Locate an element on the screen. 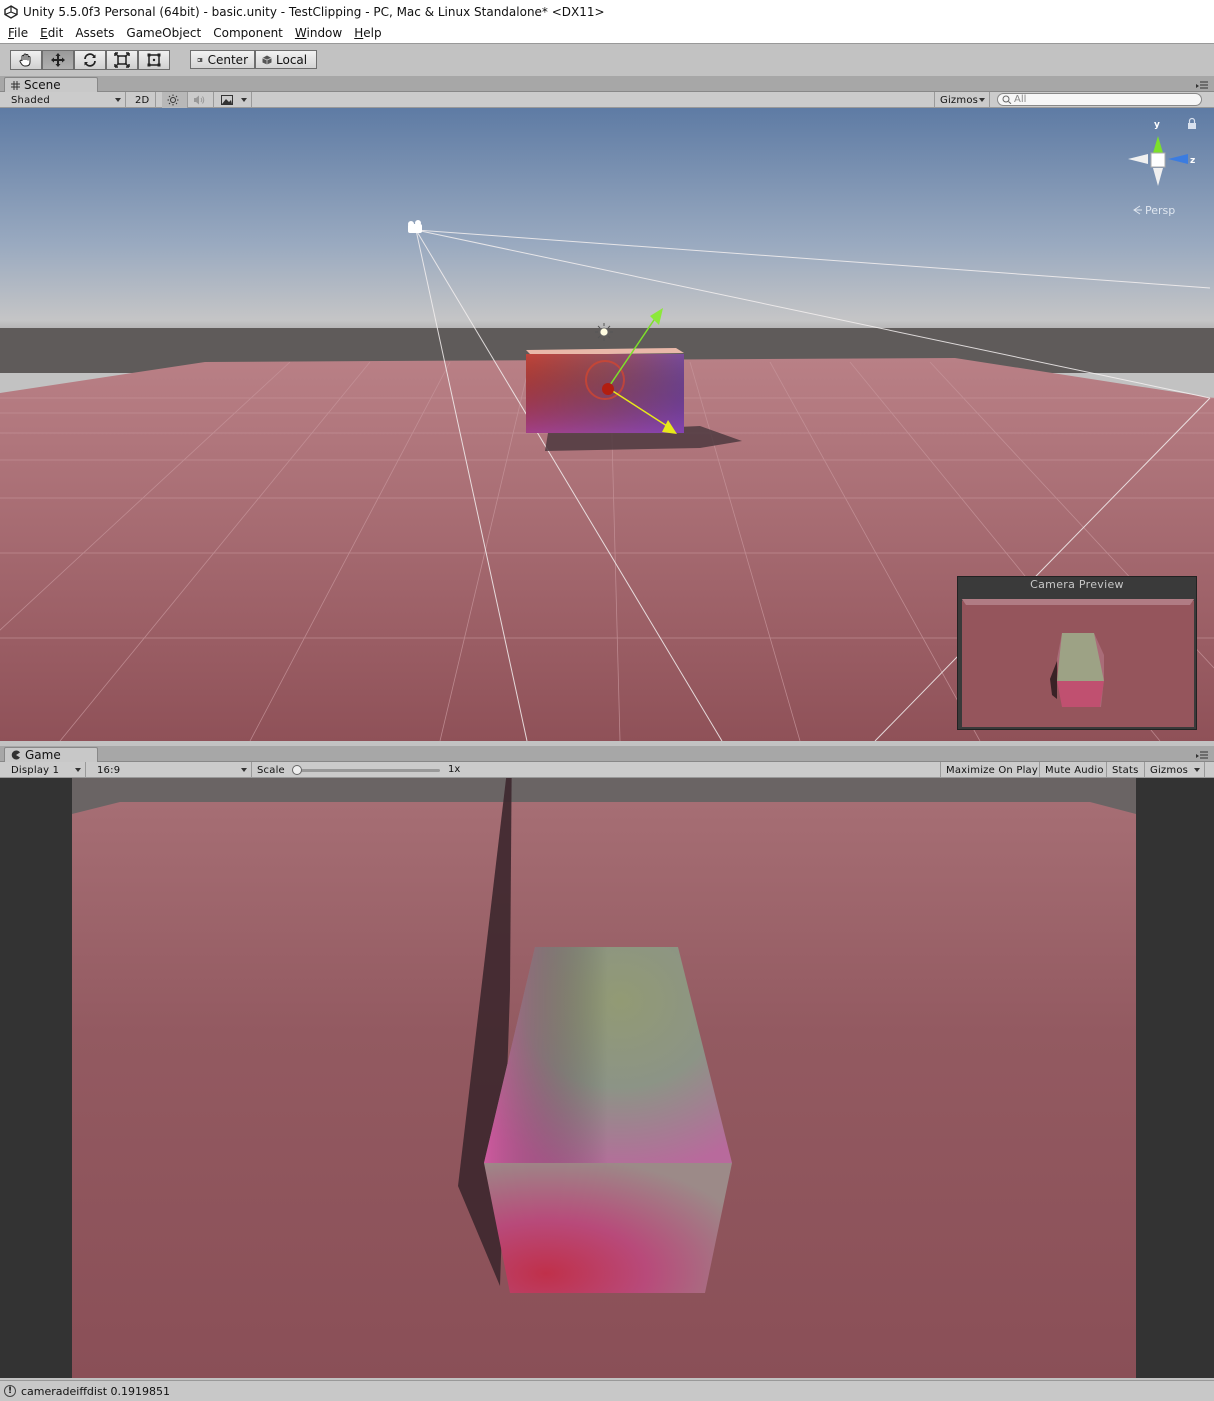 The height and width of the screenshot is (1401, 1214). rotate-icon is located at coordinates (90, 60).